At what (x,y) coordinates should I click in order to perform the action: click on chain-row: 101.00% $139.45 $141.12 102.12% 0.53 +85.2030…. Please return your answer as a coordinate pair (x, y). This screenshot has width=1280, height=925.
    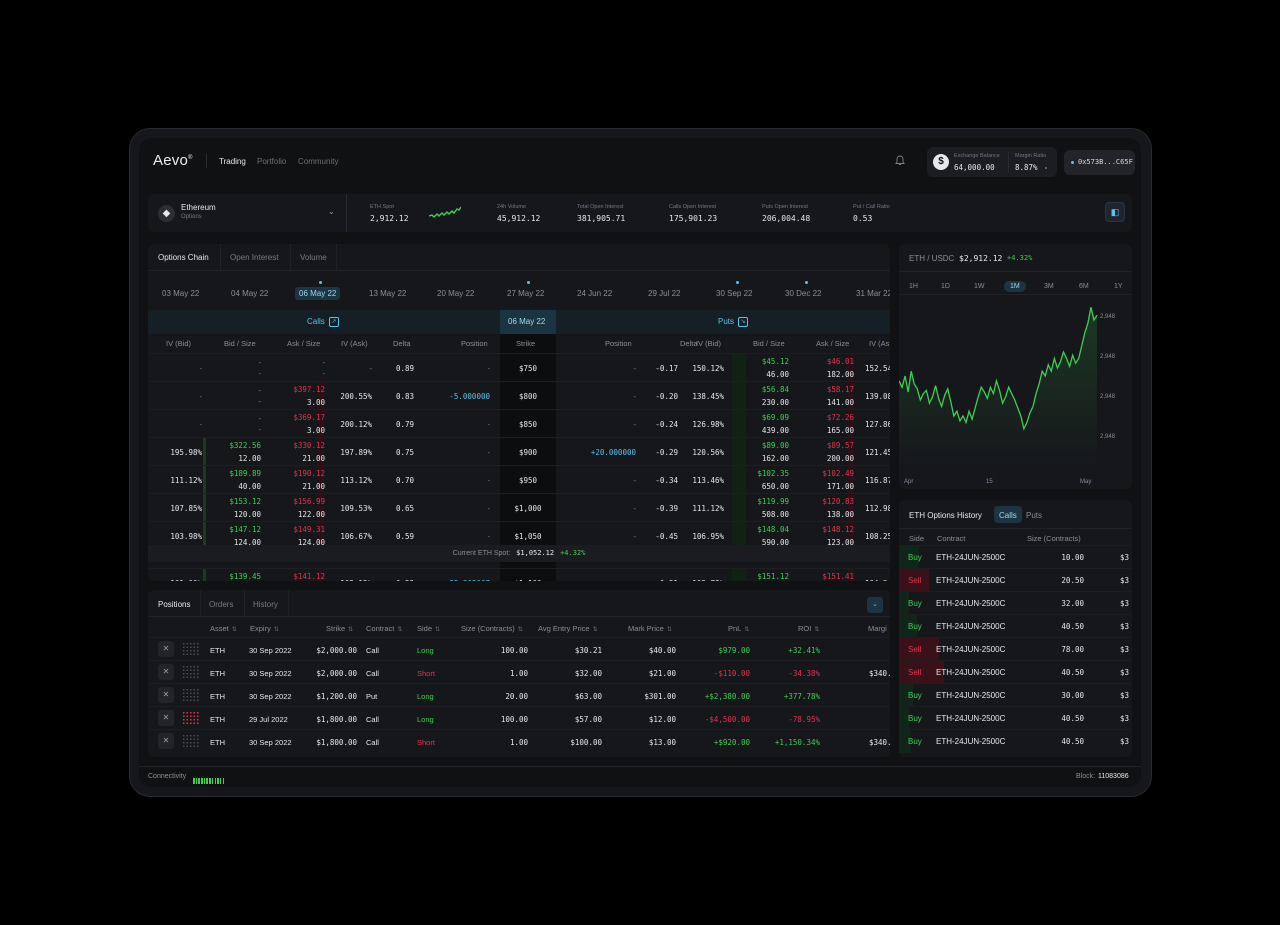
    Looking at the image, I should click on (519, 574).